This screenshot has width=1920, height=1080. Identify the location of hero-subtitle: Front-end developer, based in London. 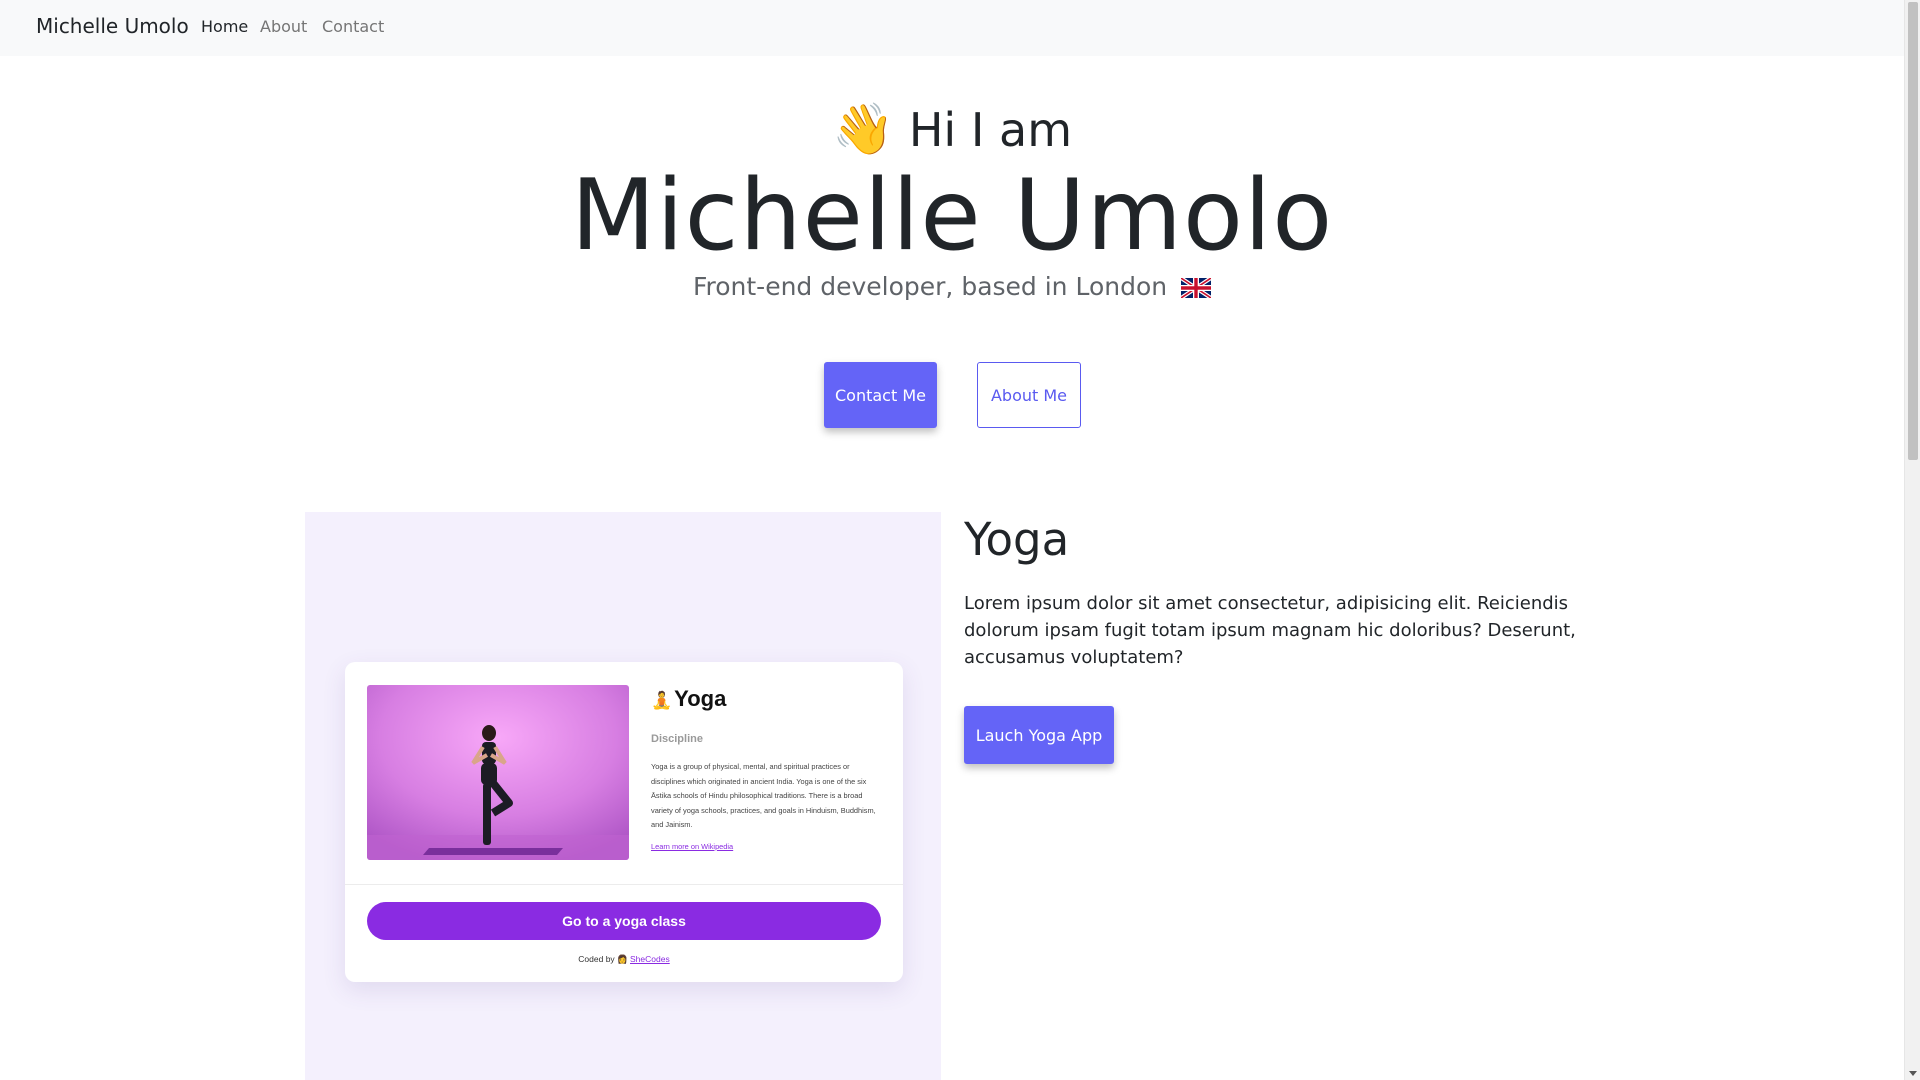
(952, 287).